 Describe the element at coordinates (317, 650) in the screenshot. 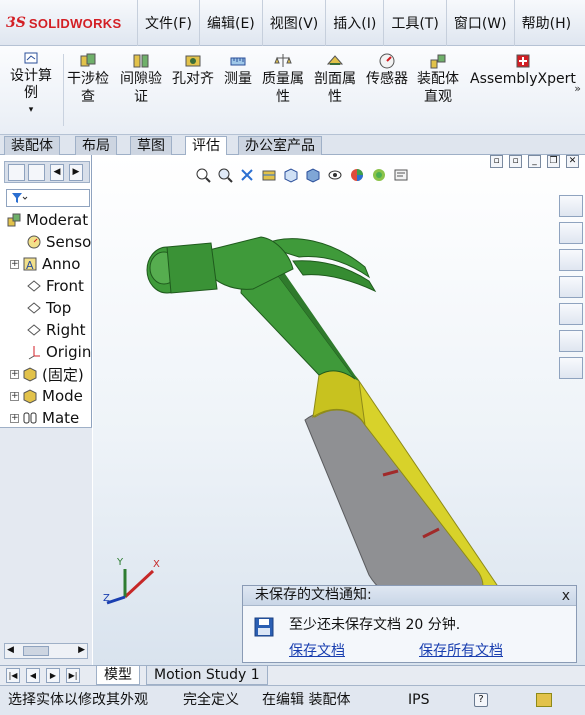

I see `save-document-link: 保存文档` at that location.